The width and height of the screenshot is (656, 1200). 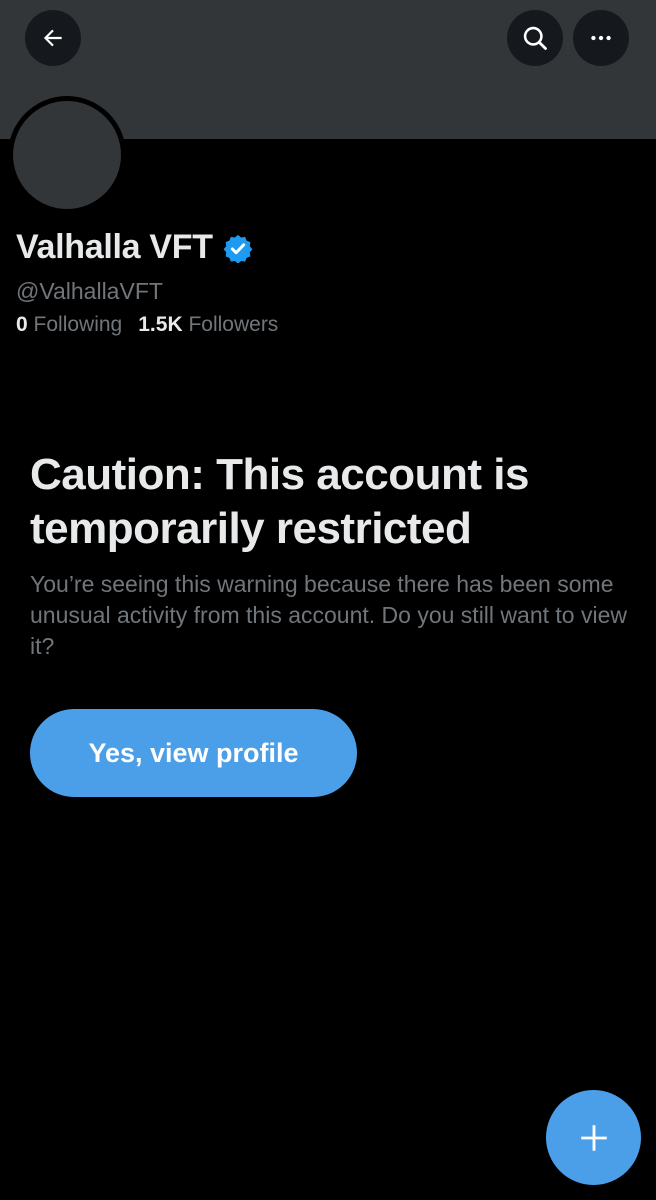 I want to click on follow-stats: 0 Following 1.5K Followers, so click(x=147, y=325).